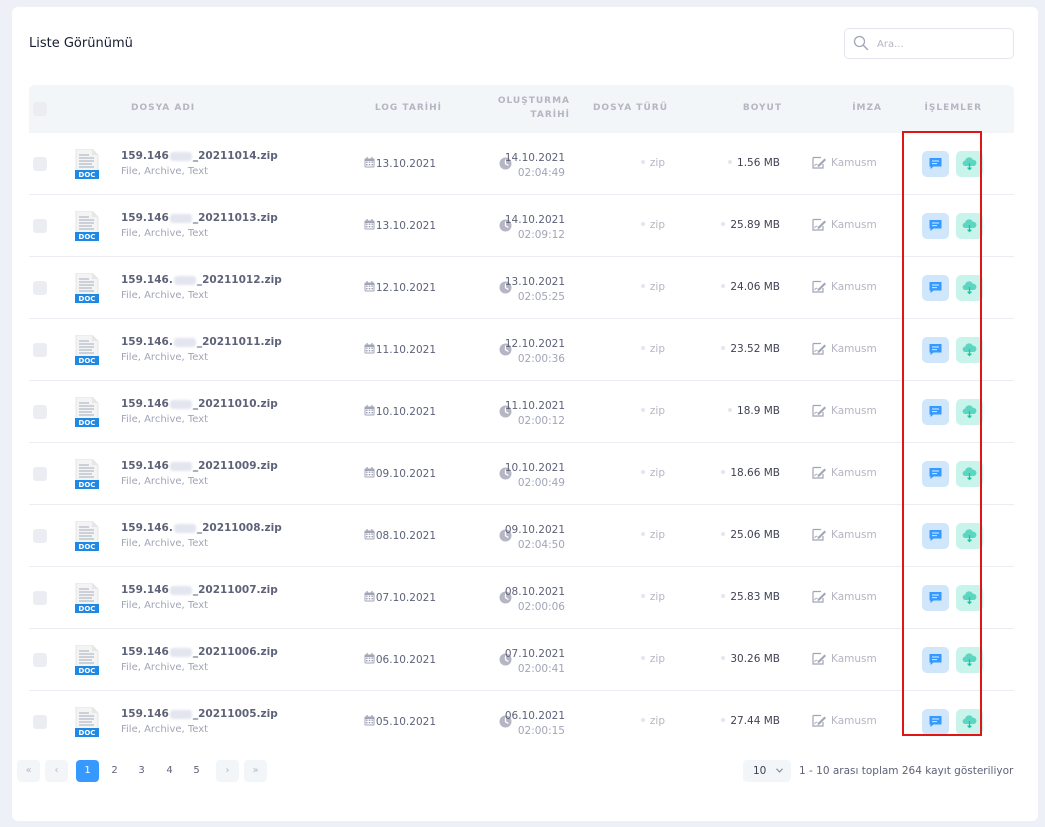 Image resolution: width=1045 pixels, height=827 pixels. Describe the element at coordinates (201, 342) in the screenshot. I see `file-name: 159.146. _20211011.zip` at that location.